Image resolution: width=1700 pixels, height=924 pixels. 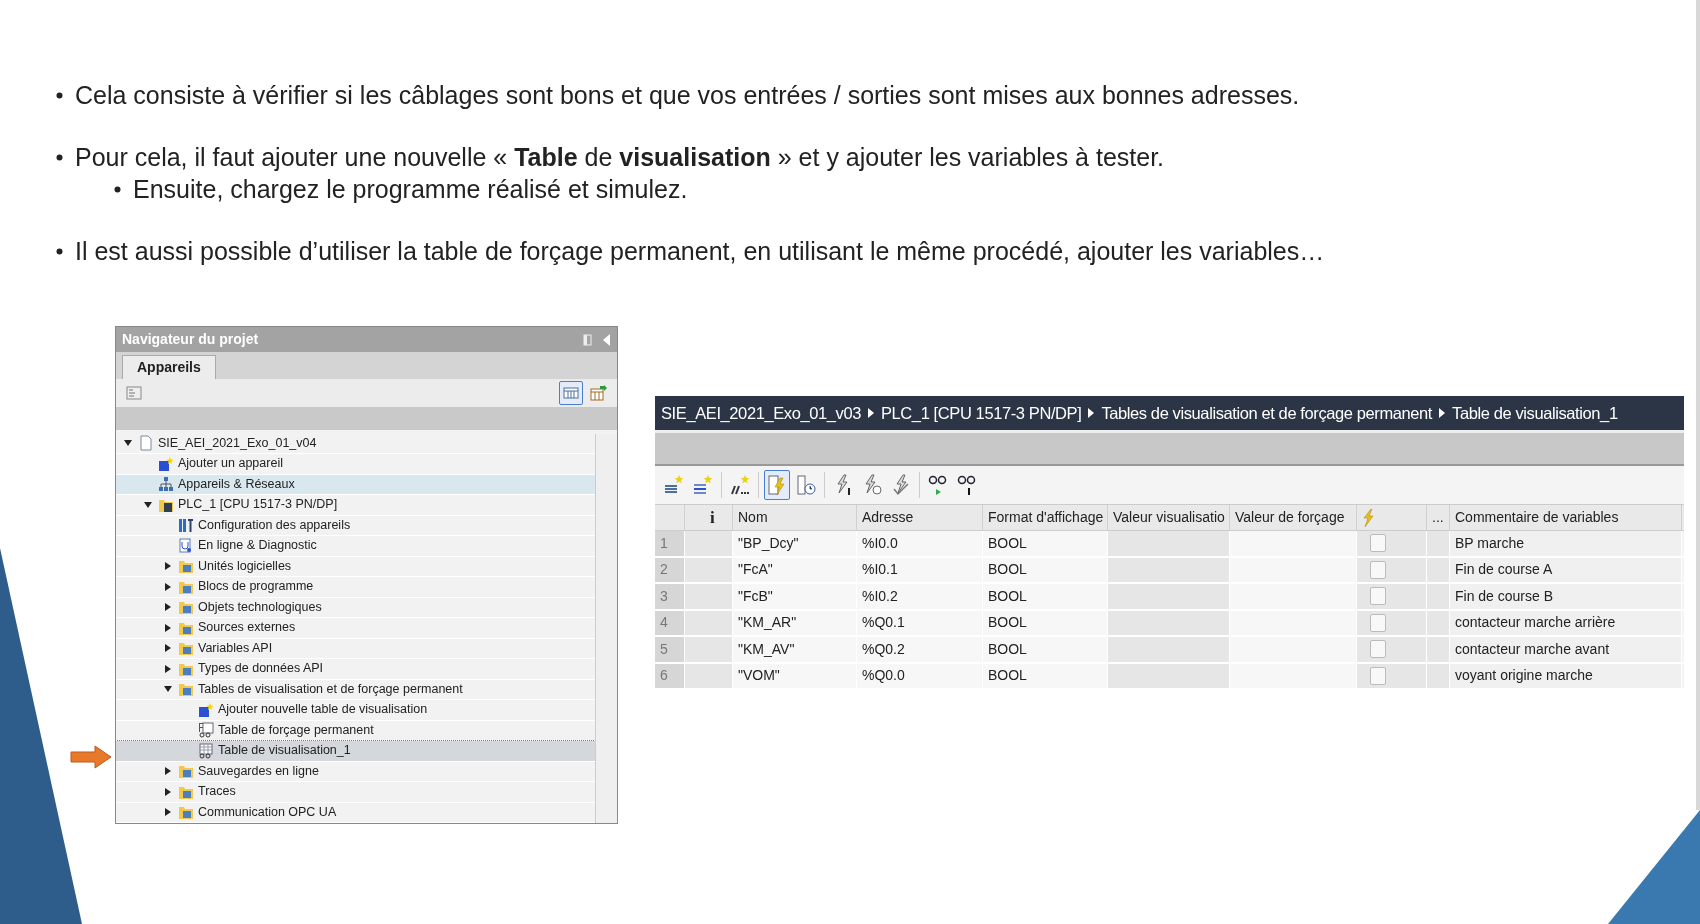 I want to click on monitor-lightning-icon, so click(x=777, y=485).